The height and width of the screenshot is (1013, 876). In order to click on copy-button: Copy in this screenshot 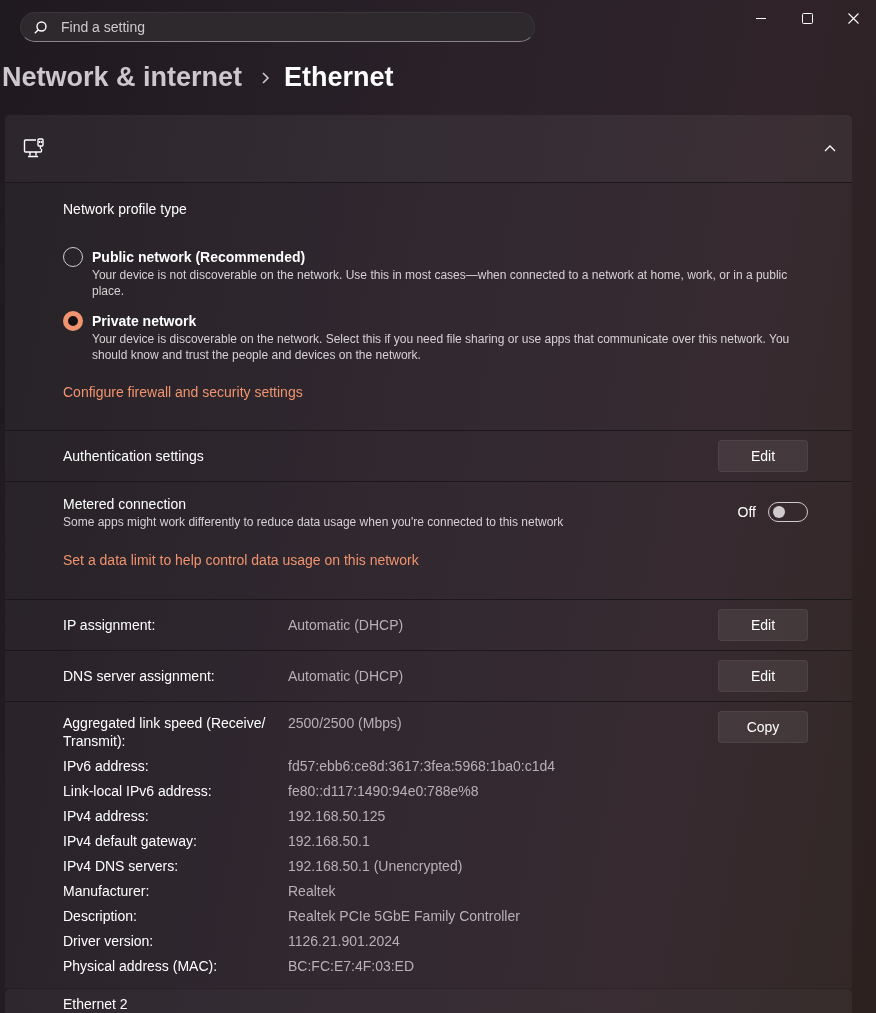, I will do `click(763, 727)`.